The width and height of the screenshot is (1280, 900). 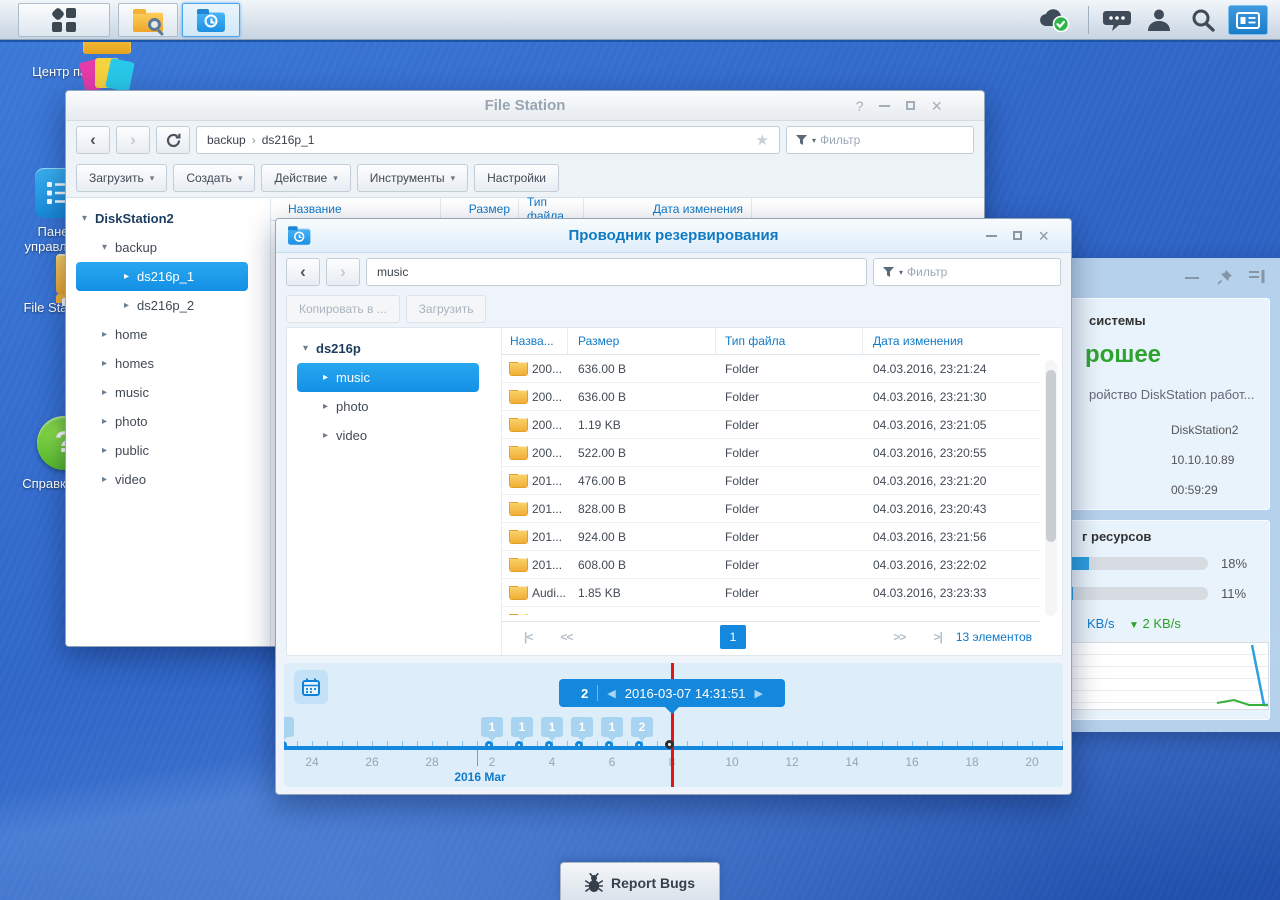 I want to click on tree-item-public: ▸ public, so click(x=168, y=450).